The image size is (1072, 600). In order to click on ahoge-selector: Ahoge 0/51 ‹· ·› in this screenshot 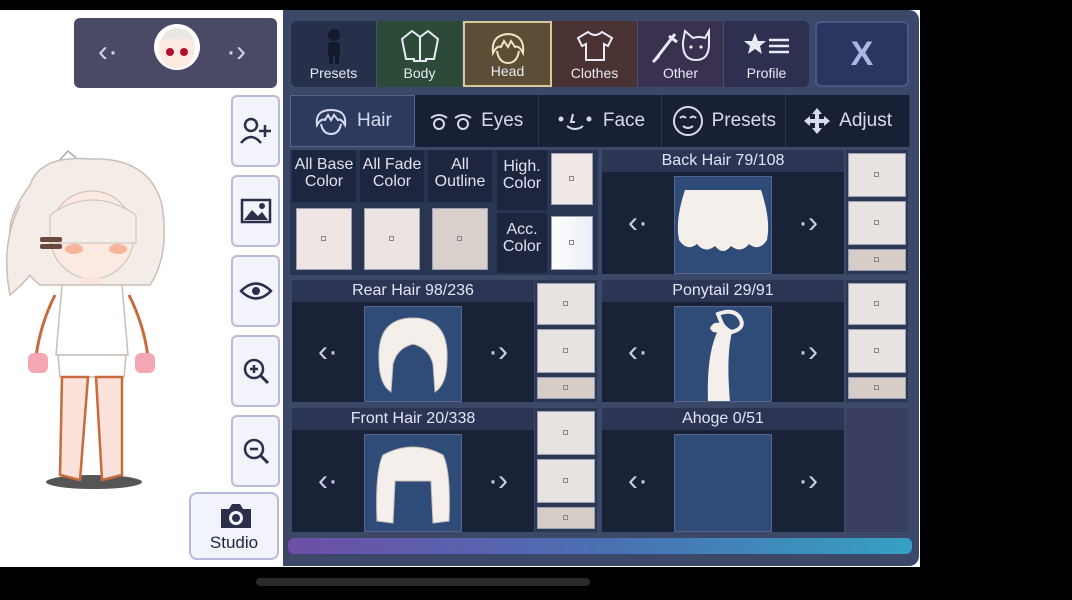, I will do `click(723, 470)`.